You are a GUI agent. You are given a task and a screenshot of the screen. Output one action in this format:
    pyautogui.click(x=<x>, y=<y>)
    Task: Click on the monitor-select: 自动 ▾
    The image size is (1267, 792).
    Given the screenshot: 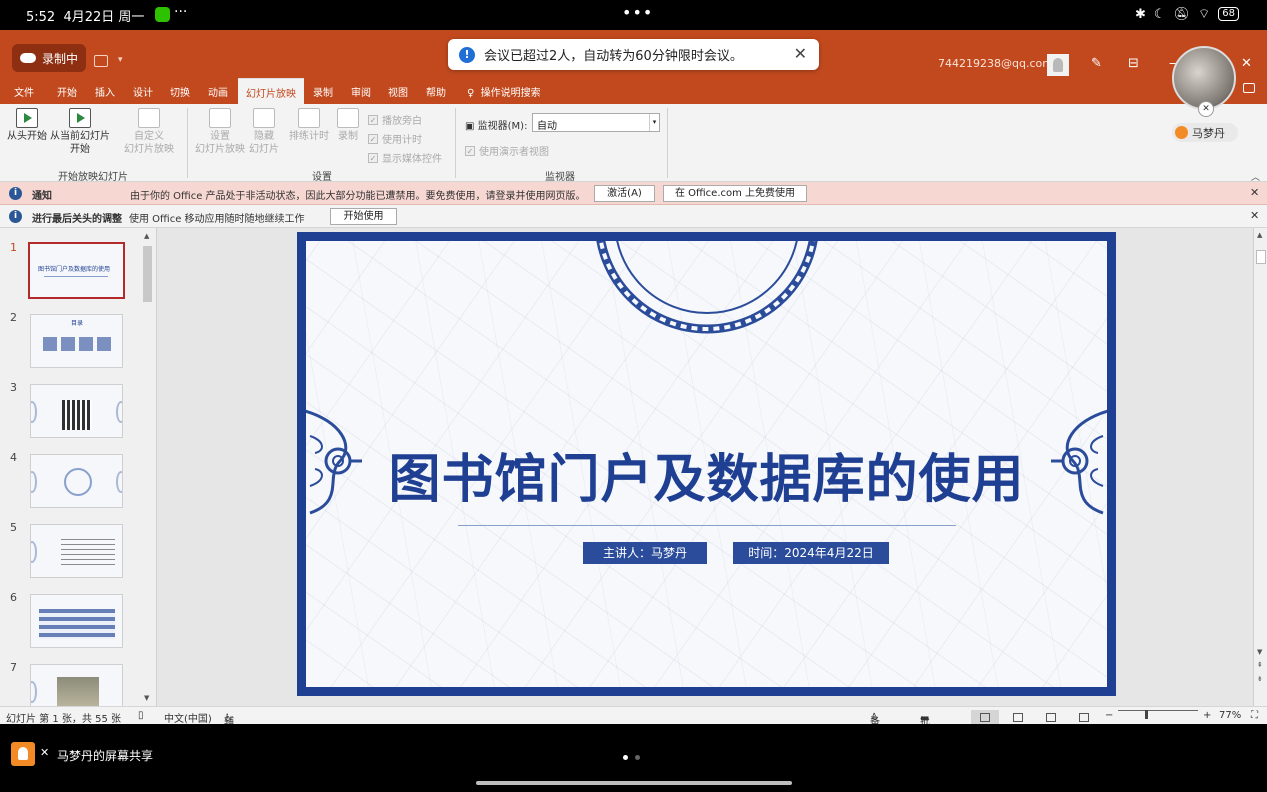 What is the action you would take?
    pyautogui.click(x=596, y=122)
    